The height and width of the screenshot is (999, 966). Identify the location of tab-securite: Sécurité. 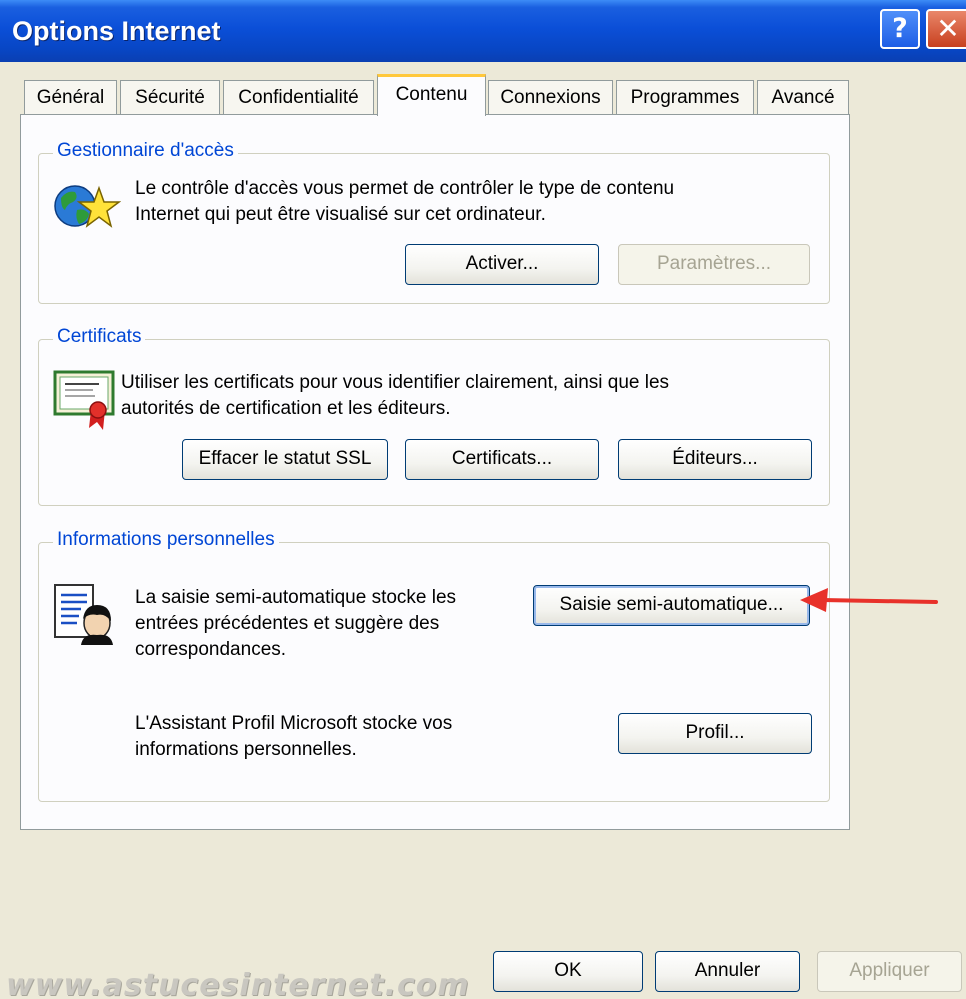
(170, 97).